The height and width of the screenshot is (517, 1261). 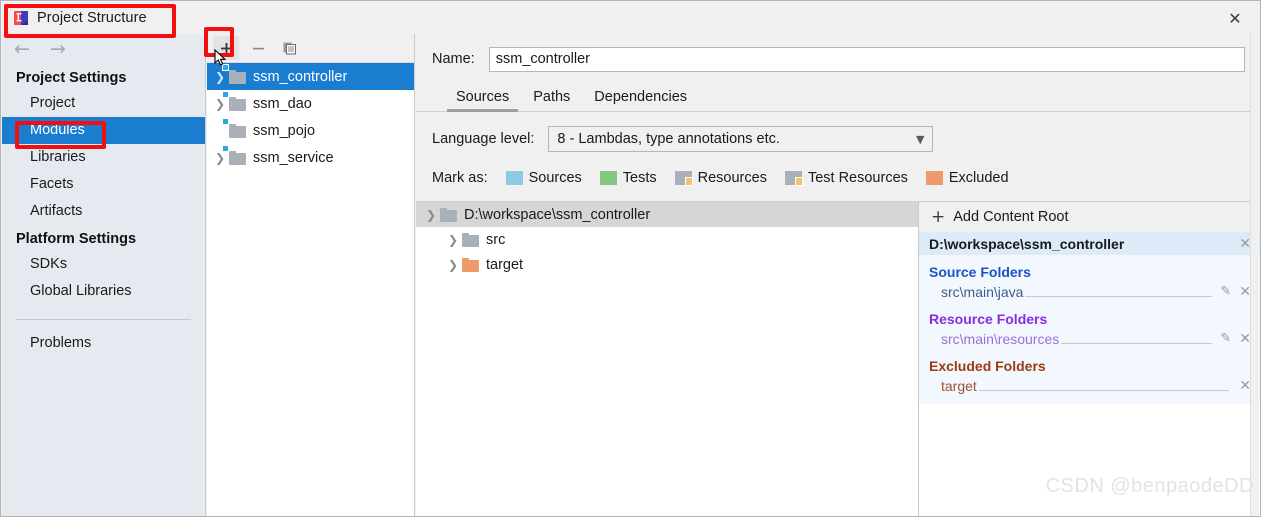 I want to click on module-name: ssm_pojo, so click(x=284, y=130).